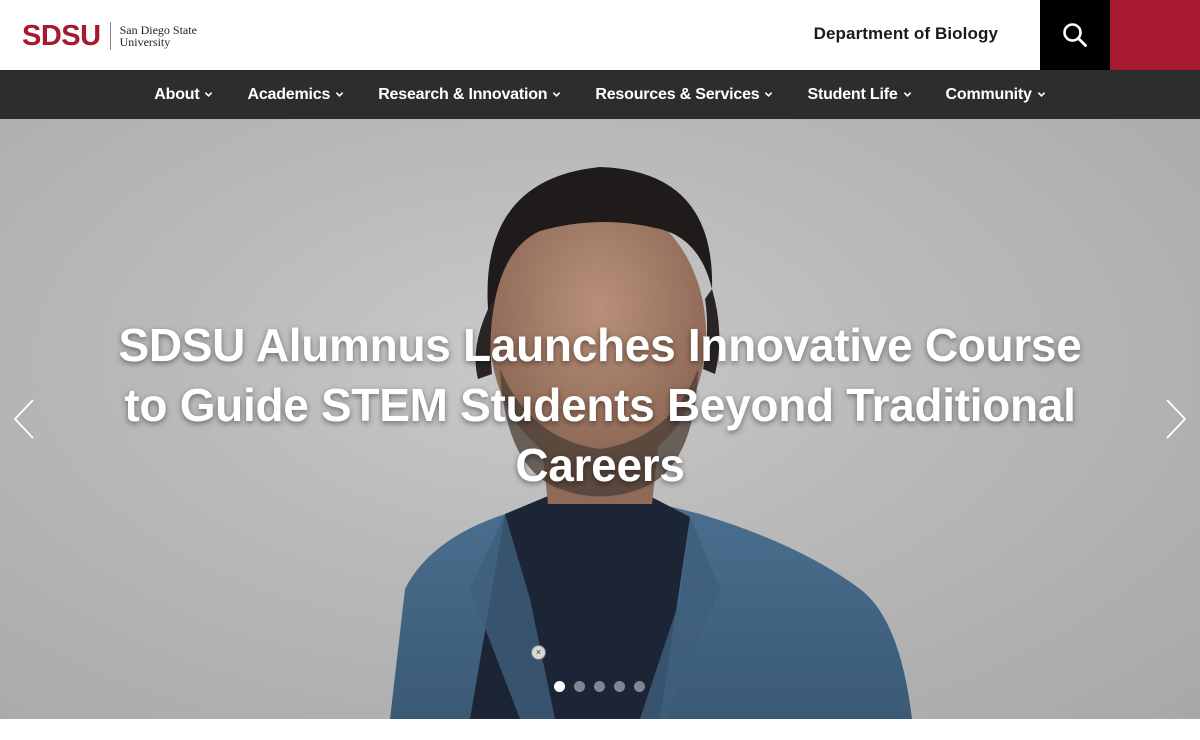 The image size is (1200, 740). I want to click on nav-item-research-innovation: Research & Innovation, so click(469, 95).